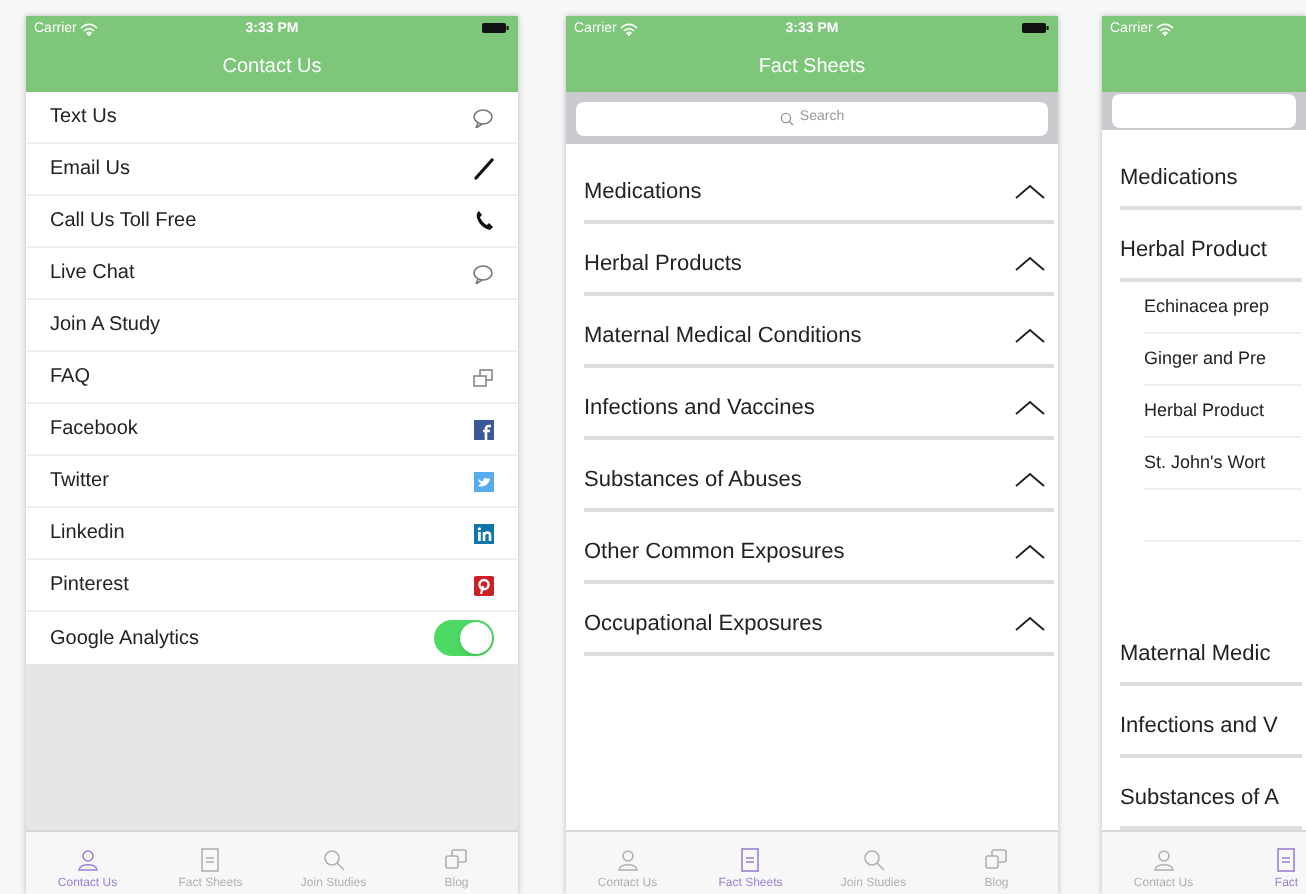  What do you see at coordinates (272, 638) in the screenshot?
I see `list-row: Google Analytics` at bounding box center [272, 638].